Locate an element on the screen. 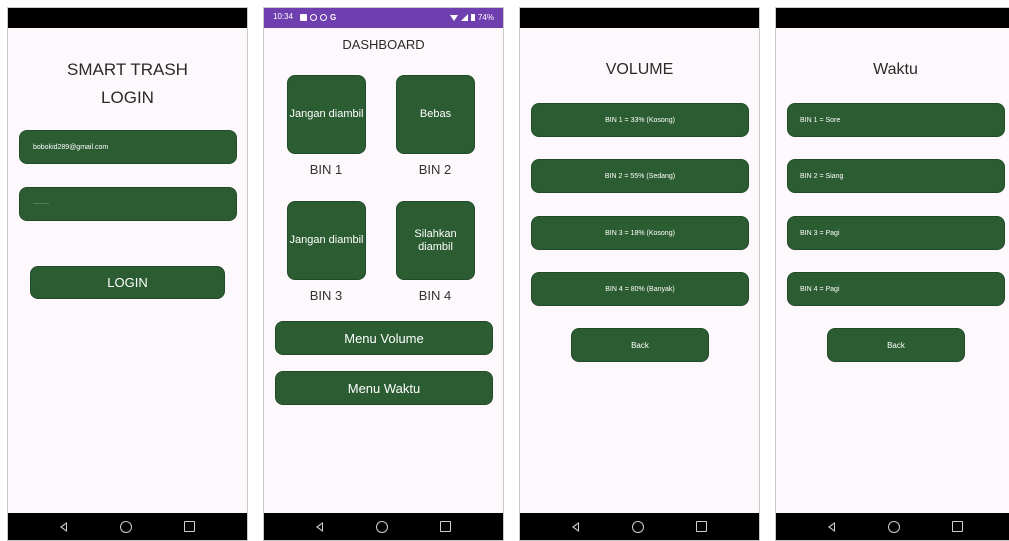  email-field: bobokid289@gmail.com is located at coordinates (128, 147).